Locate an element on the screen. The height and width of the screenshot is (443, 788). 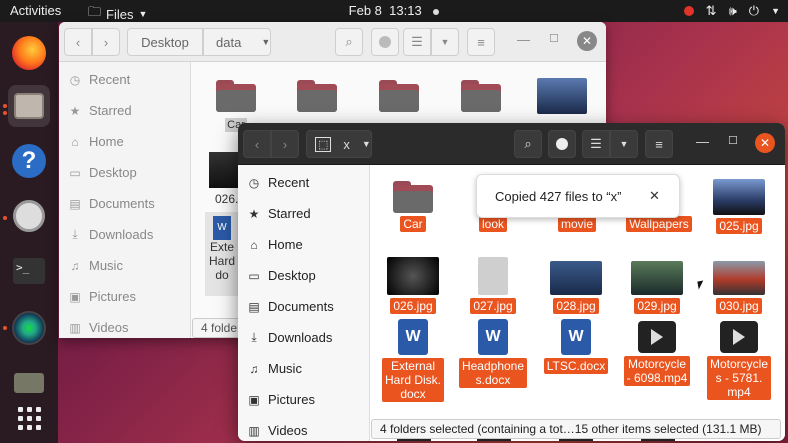
file-item: W Exte Hard do is located at coordinates (222, 254).